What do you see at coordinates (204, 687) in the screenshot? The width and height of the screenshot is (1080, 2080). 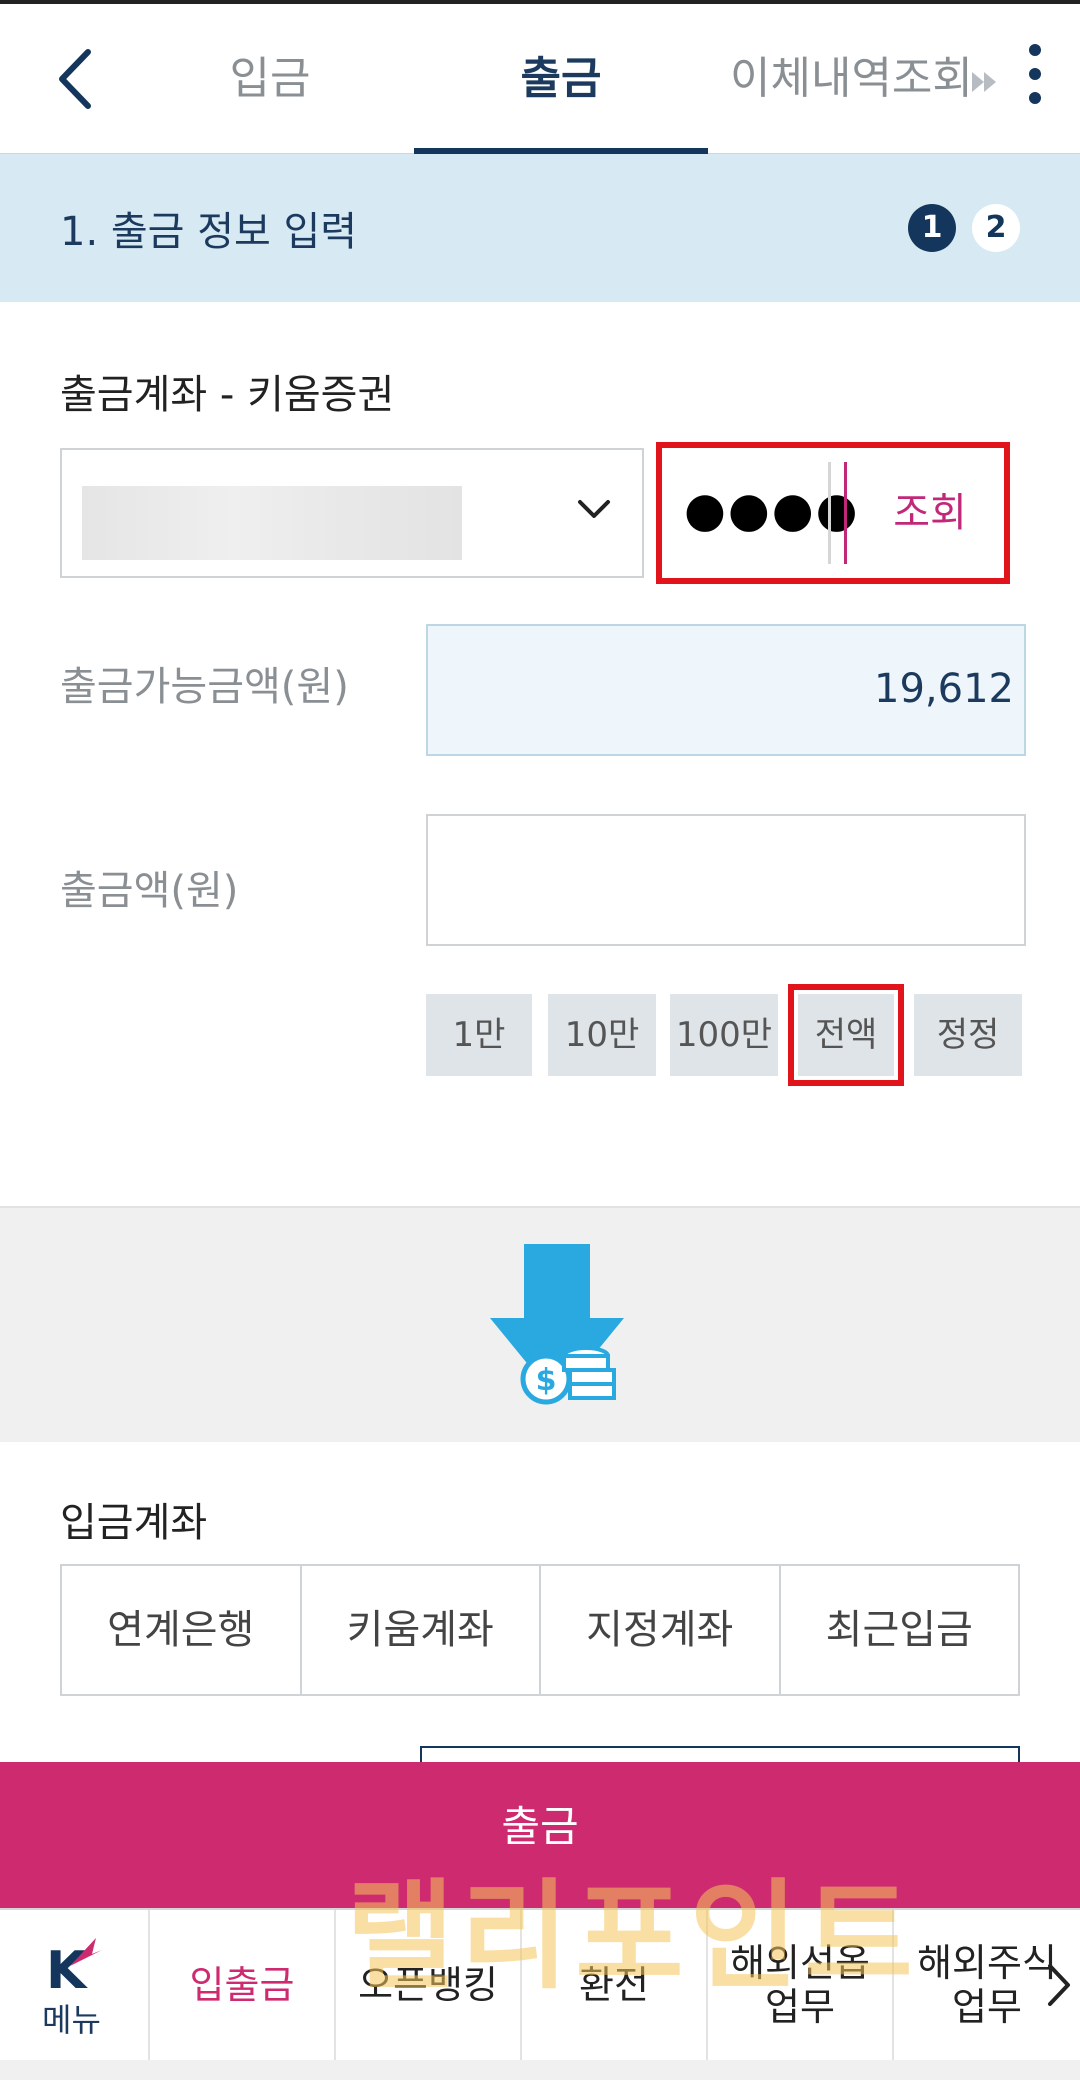 I see `available-amount-label: 출금가능금액(원)` at bounding box center [204, 687].